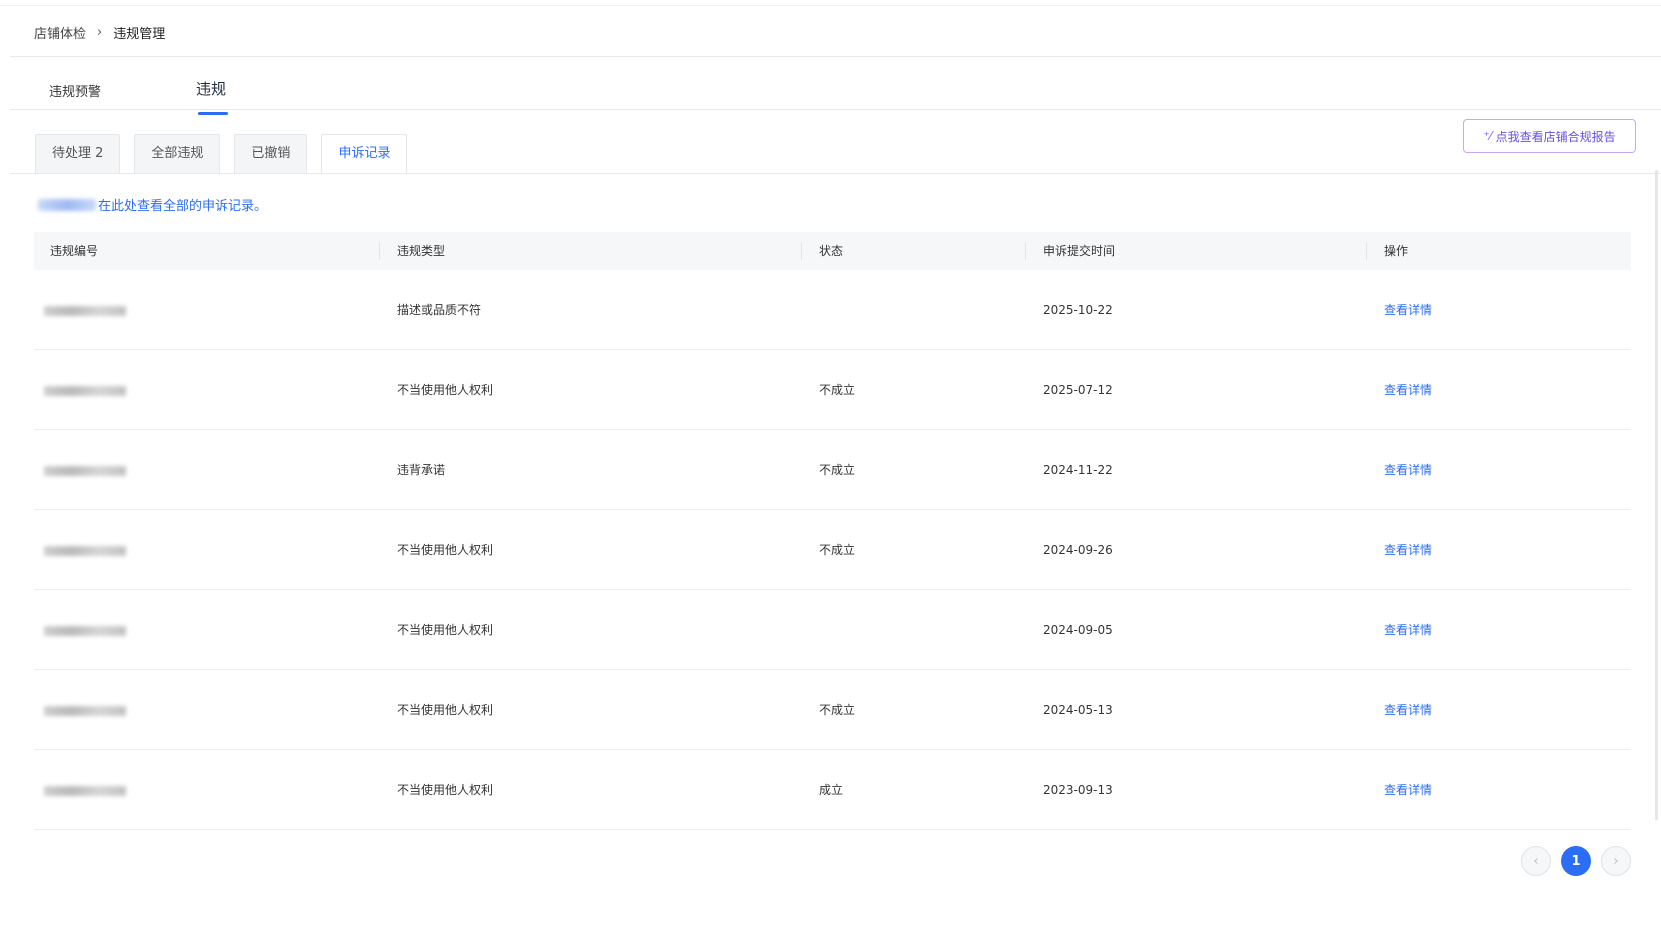 This screenshot has height=926, width=1661. I want to click on redacted-text, so click(67, 204).